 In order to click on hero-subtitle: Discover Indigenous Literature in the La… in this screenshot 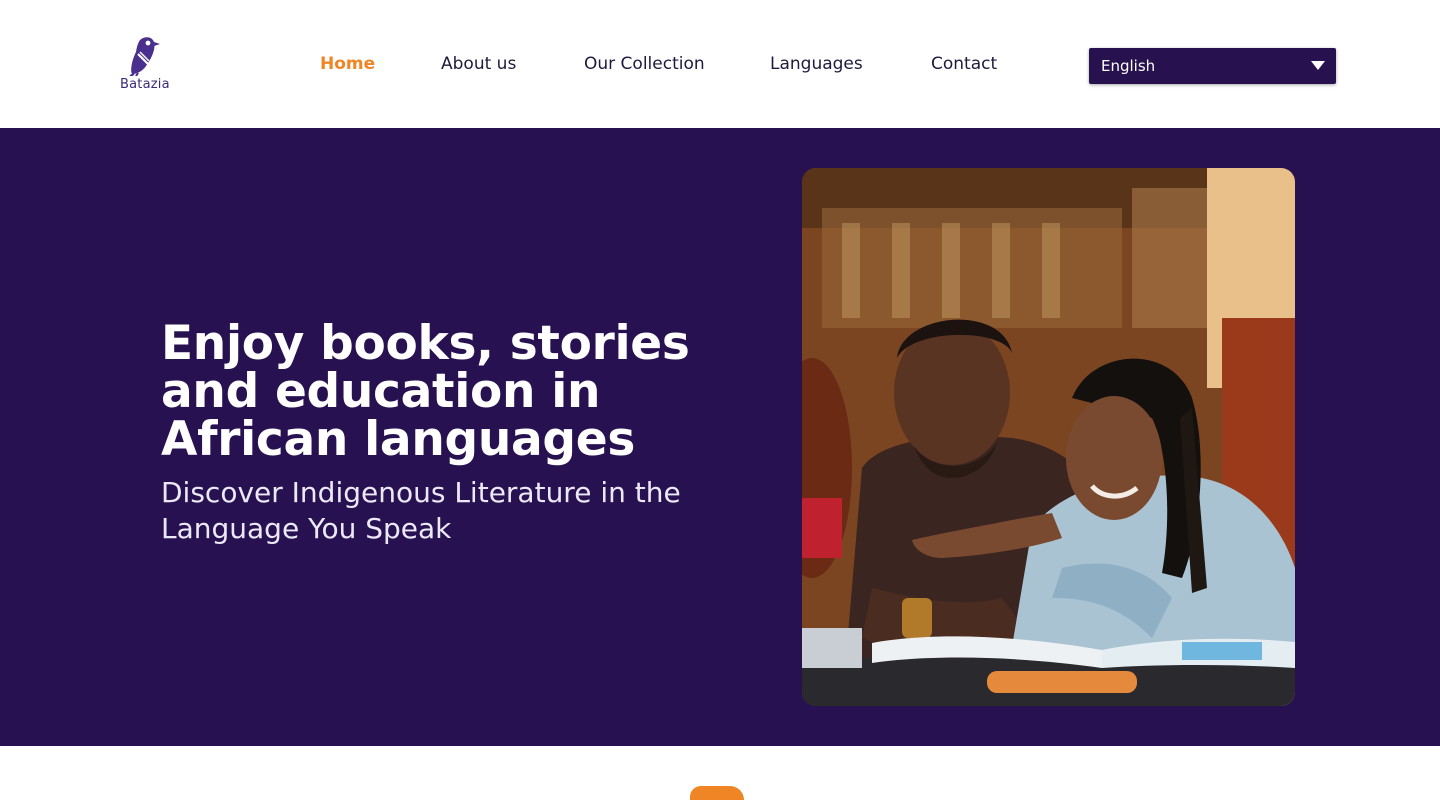, I will do `click(421, 510)`.